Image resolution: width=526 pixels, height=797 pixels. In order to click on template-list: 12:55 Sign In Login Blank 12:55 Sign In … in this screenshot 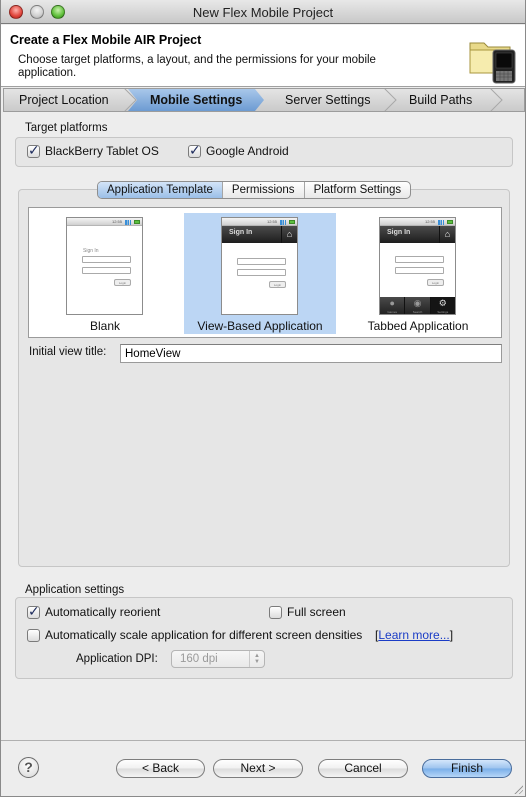, I will do `click(265, 272)`.